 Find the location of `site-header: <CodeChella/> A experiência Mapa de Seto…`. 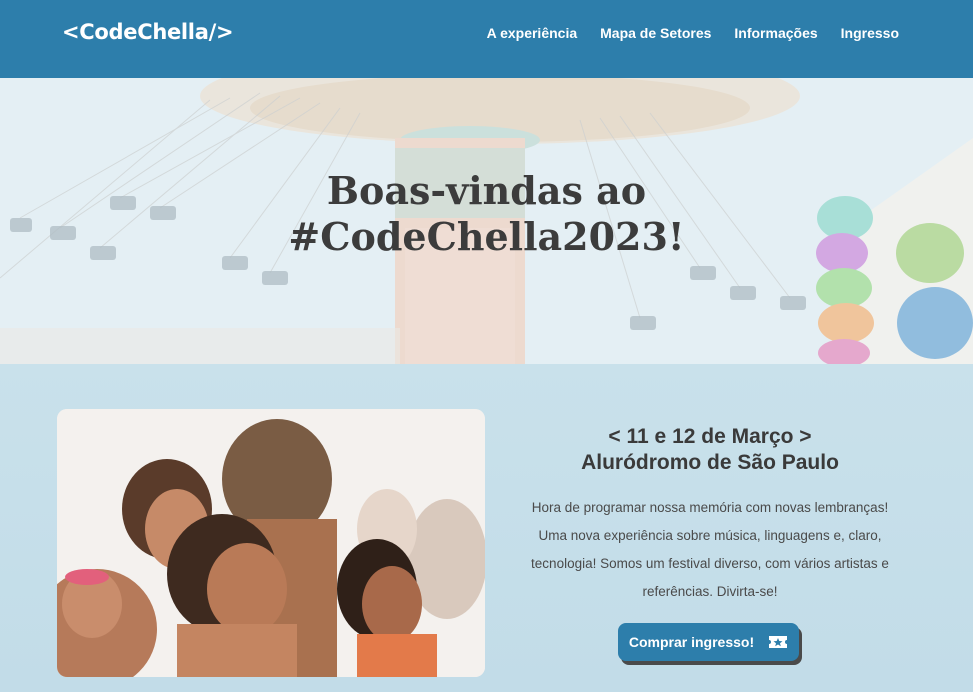

site-header: <CodeChella/> A experiência Mapa de Seto… is located at coordinates (486, 39).